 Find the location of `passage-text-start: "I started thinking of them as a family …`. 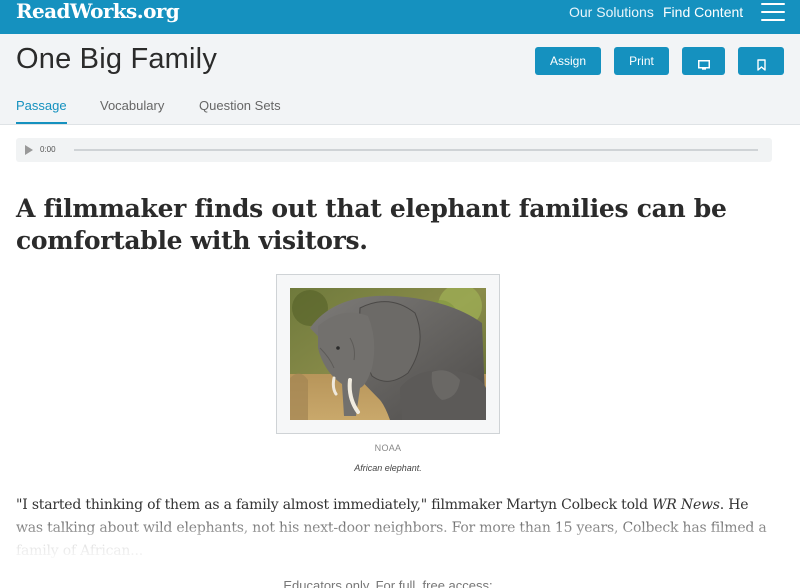

passage-text-start: "I started thinking of them as a family … is located at coordinates (334, 505).